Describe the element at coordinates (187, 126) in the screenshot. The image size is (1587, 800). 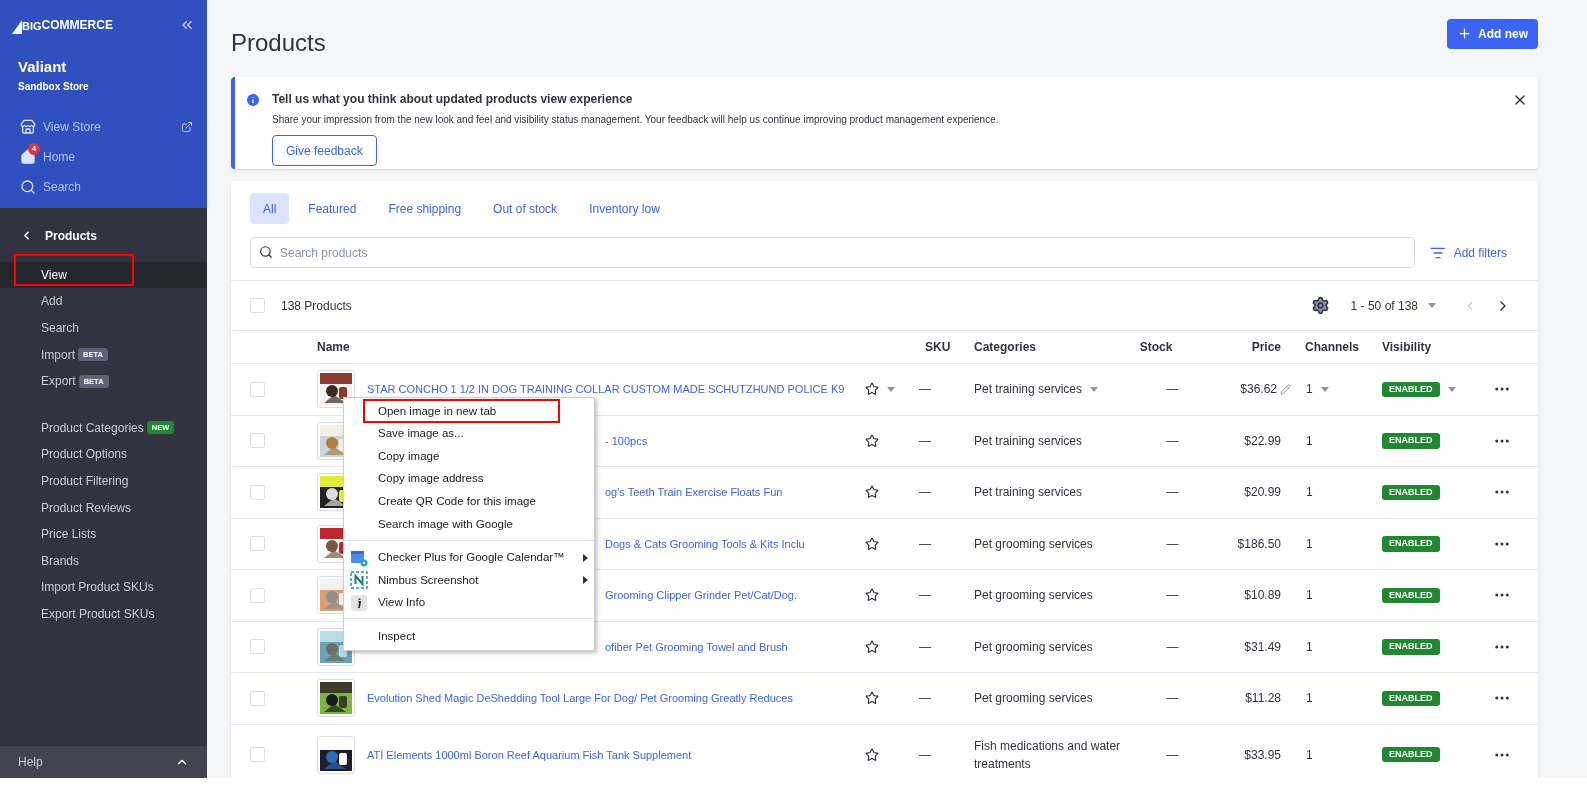
I see `external-link-icon` at that location.